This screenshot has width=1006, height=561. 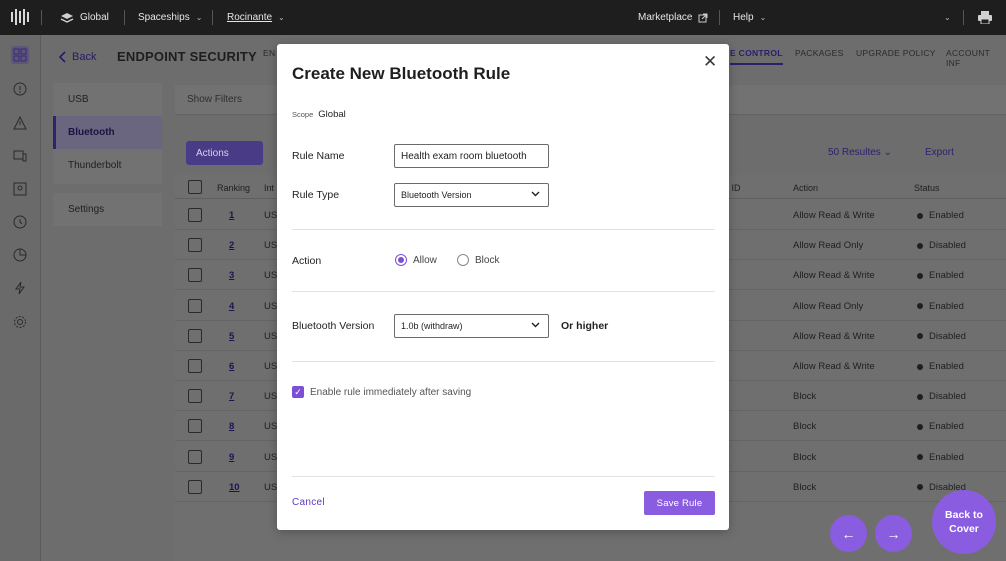 I want to click on subnav-item-bluetooth: Bluetooth, so click(x=107, y=132).